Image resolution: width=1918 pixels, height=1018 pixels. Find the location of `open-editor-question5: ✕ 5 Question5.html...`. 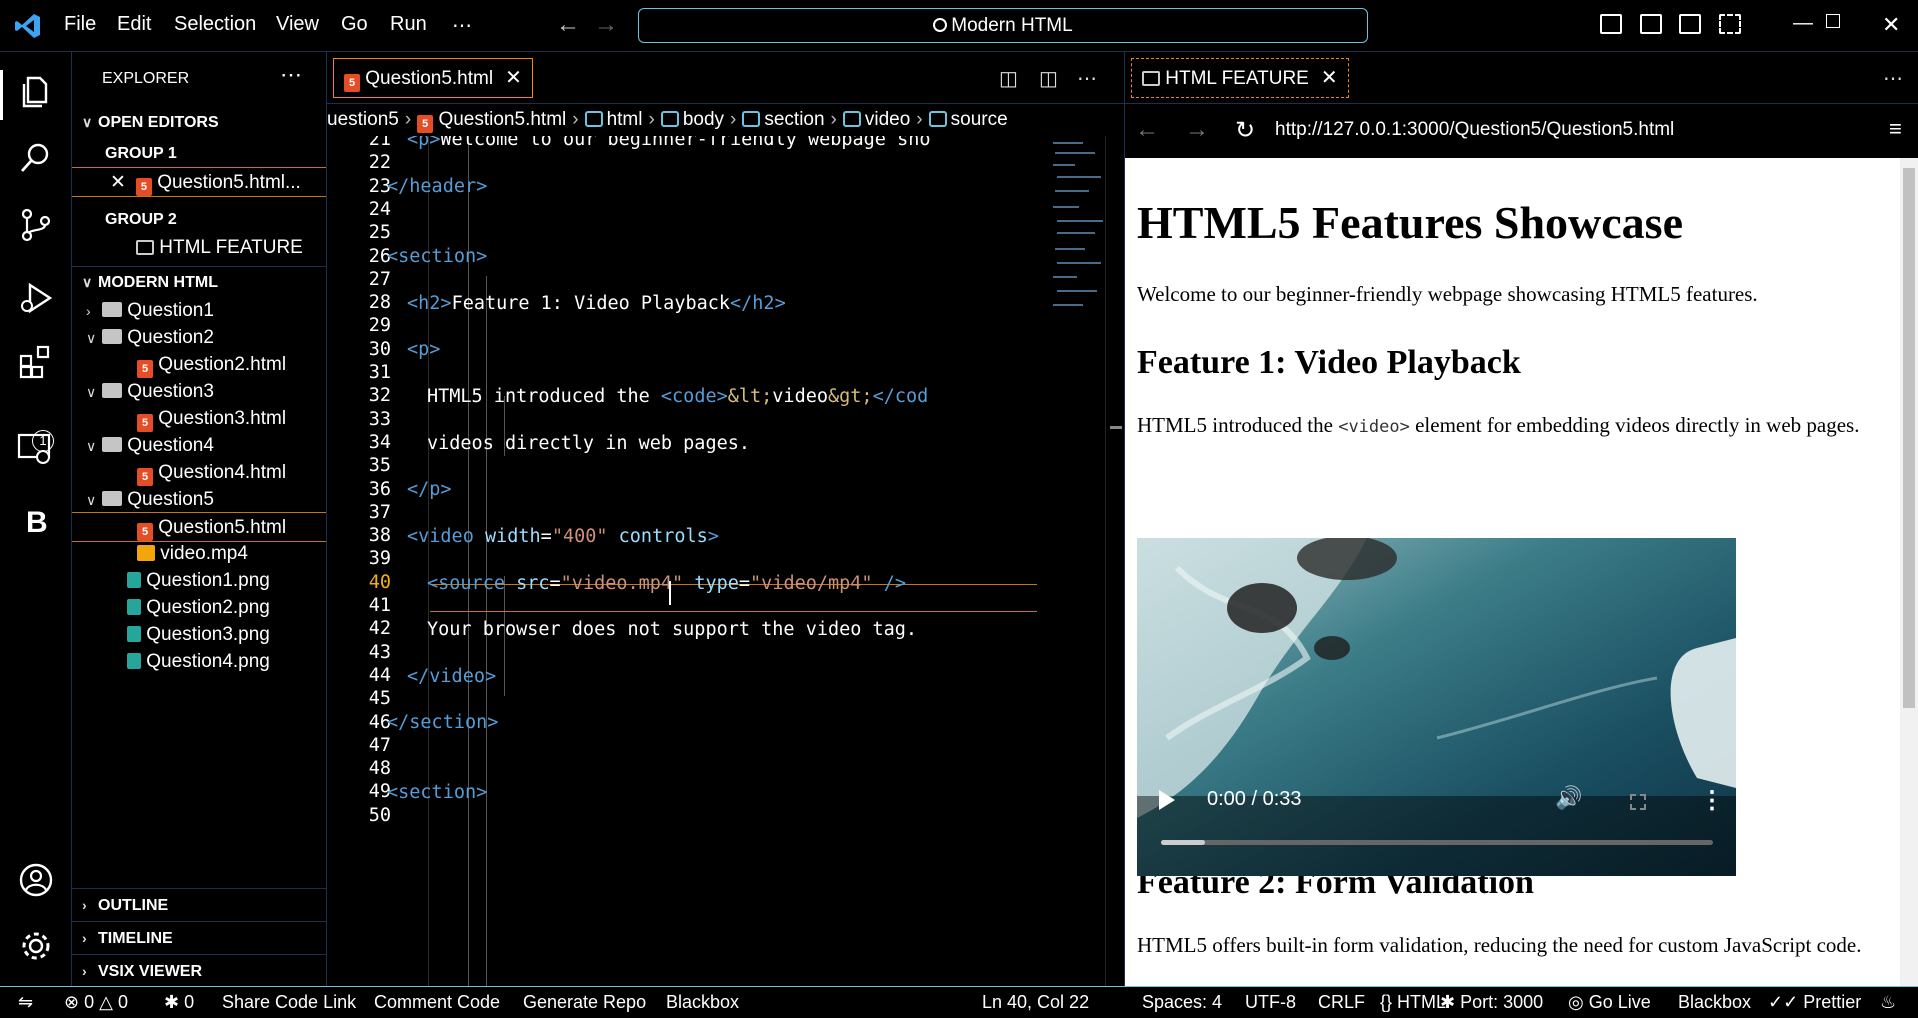

open-editor-question5: ✕ 5 Question5.html... is located at coordinates (199, 182).